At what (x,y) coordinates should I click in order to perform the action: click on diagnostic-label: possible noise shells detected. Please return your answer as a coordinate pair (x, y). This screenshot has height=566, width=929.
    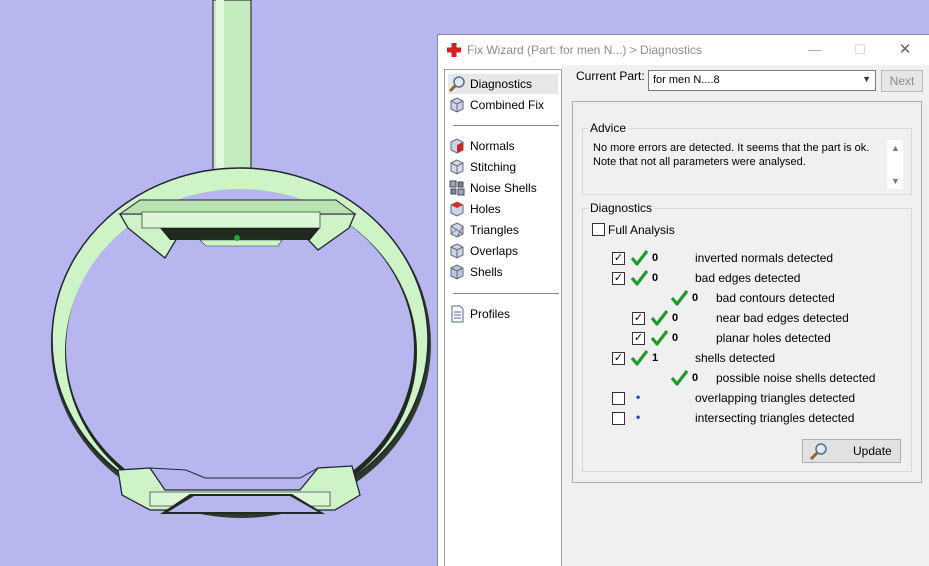
    Looking at the image, I should click on (796, 378).